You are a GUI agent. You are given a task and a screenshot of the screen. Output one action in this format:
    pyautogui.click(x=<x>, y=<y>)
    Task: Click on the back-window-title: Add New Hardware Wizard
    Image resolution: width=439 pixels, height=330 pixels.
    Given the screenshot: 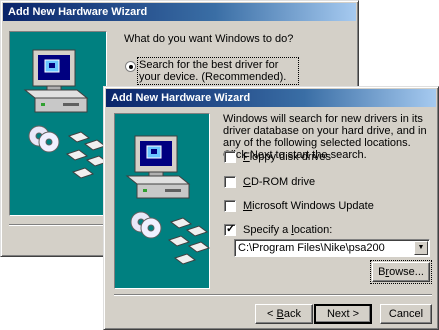 What is the action you would take?
    pyautogui.click(x=179, y=12)
    